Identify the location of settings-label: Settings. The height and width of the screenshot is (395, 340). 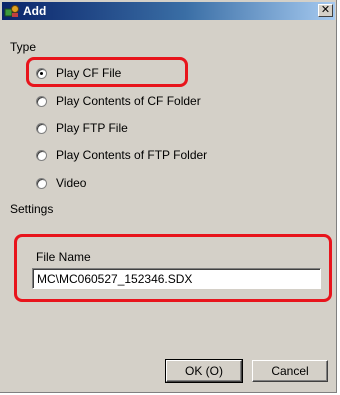
(32, 209).